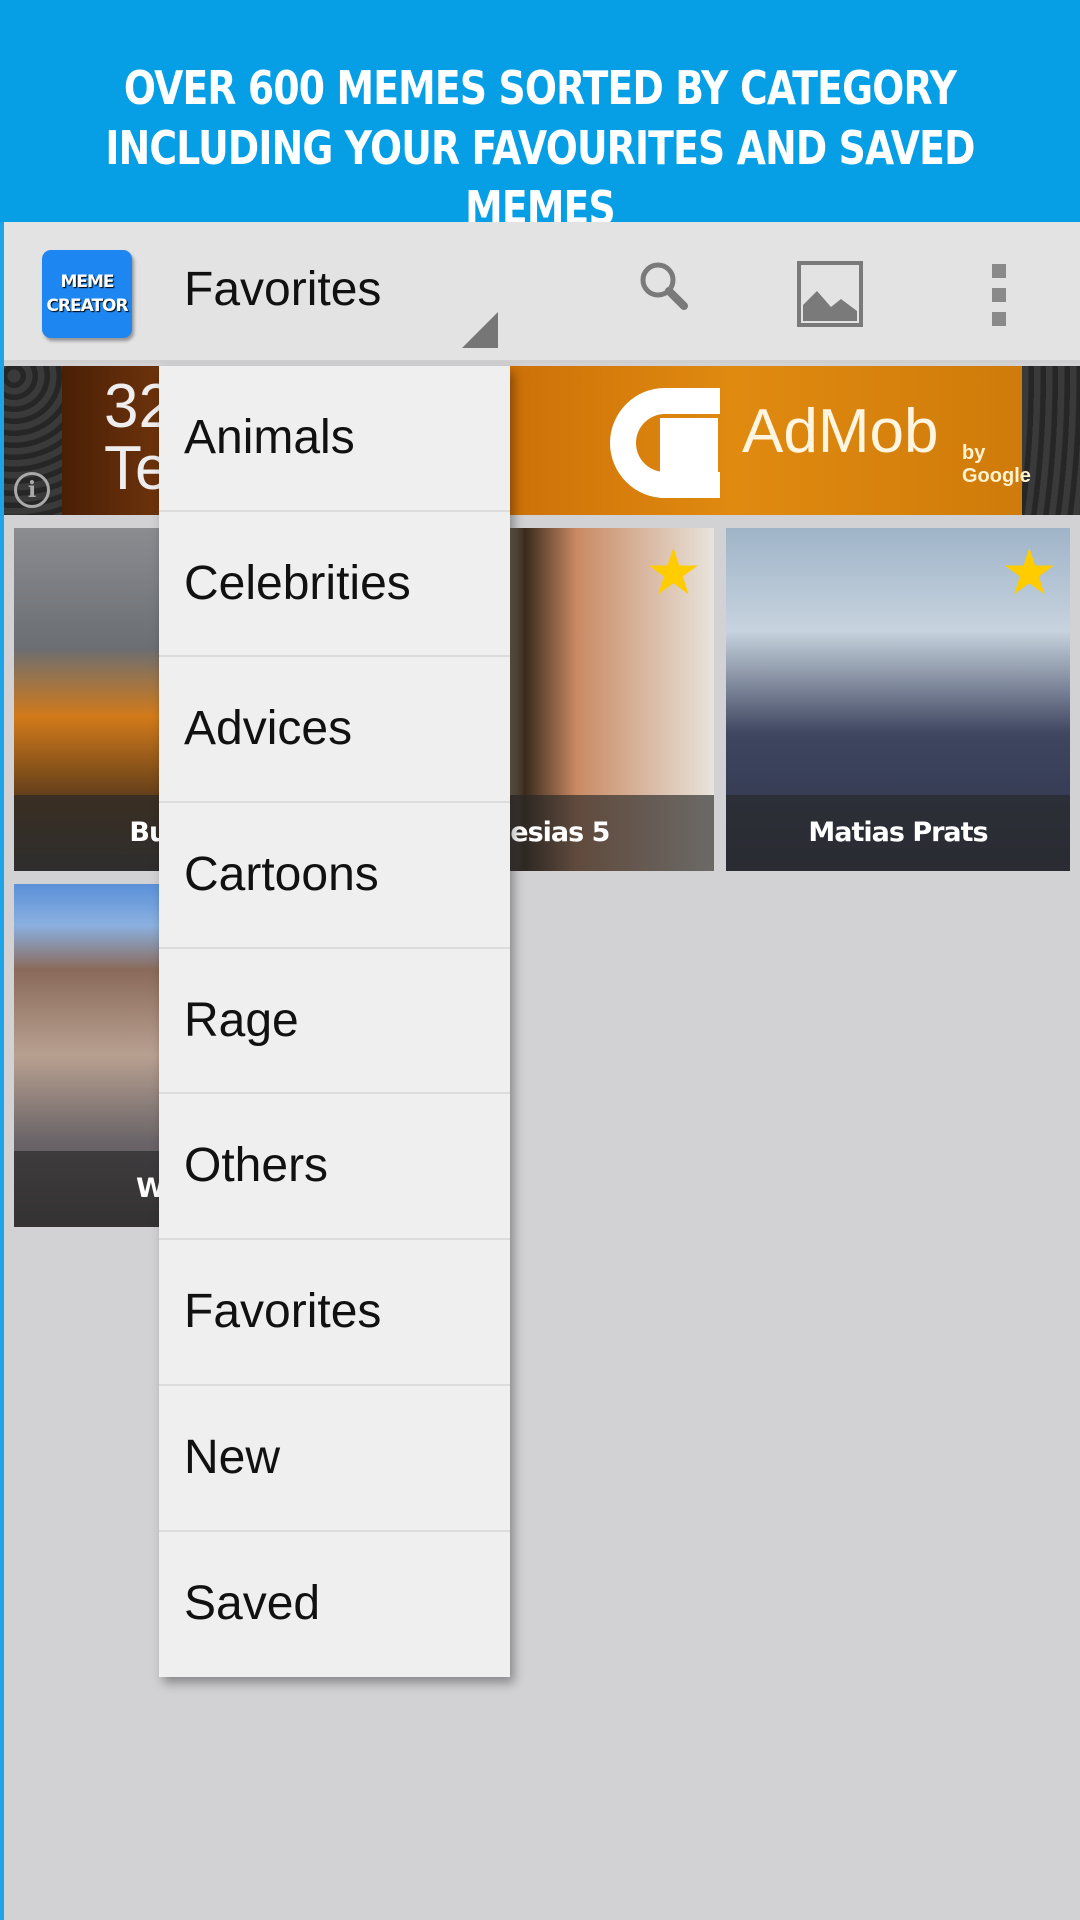 This screenshot has height=1920, width=1080. Describe the element at coordinates (898, 833) in the screenshot. I see `tile-caption: Matias Prats` at that location.